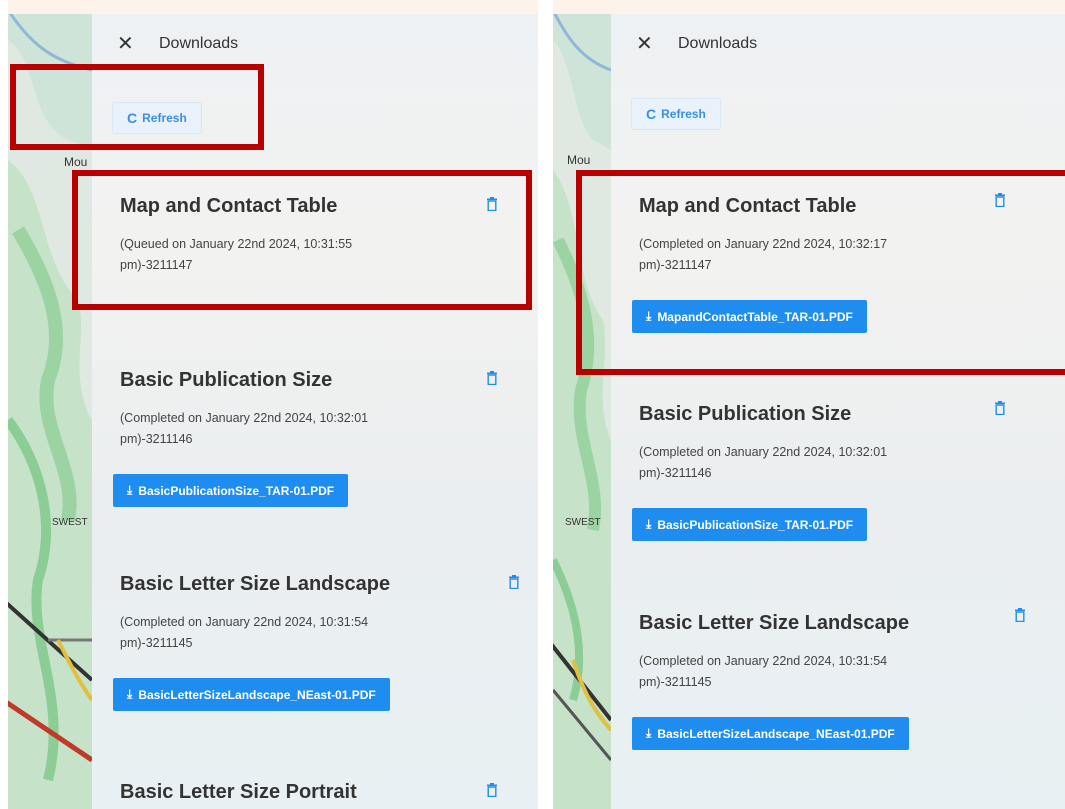 Image resolution: width=1065 pixels, height=809 pixels. I want to click on item-title: Basic Publication Size, so click(226, 380).